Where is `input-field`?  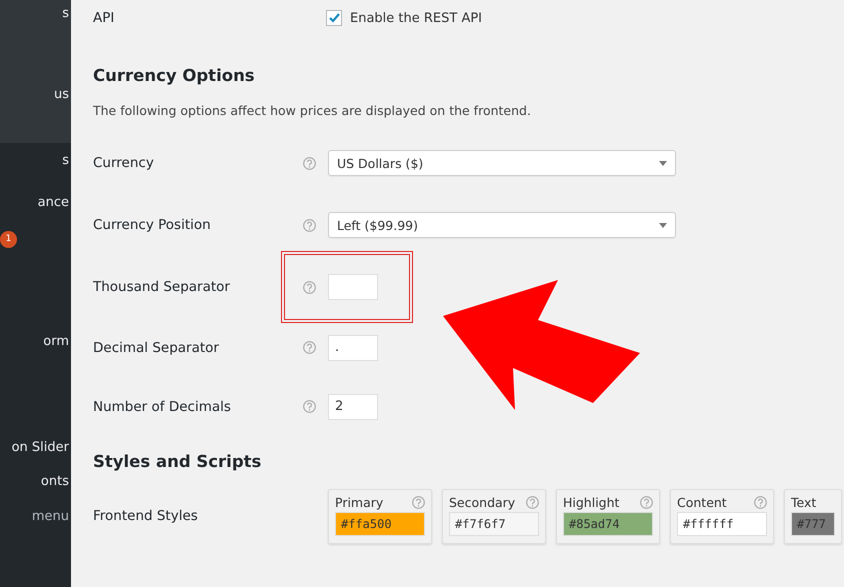
input-field is located at coordinates (353, 287).